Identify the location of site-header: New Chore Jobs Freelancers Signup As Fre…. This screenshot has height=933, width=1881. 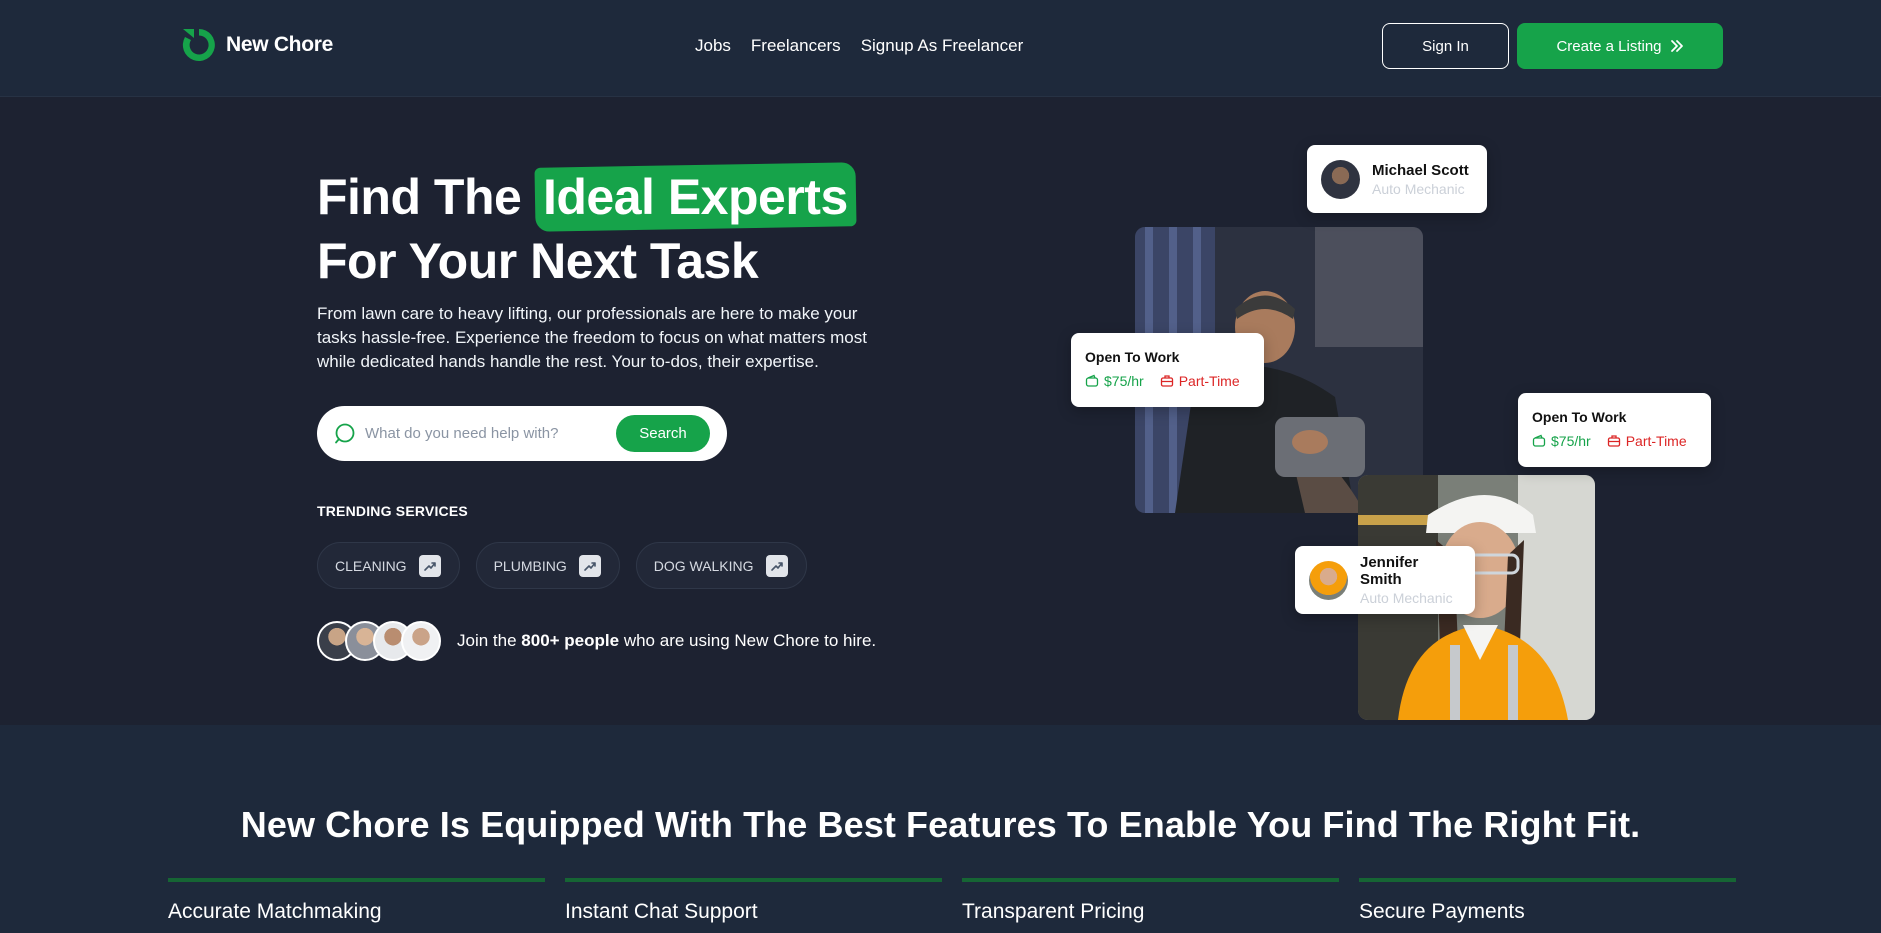
(940, 48).